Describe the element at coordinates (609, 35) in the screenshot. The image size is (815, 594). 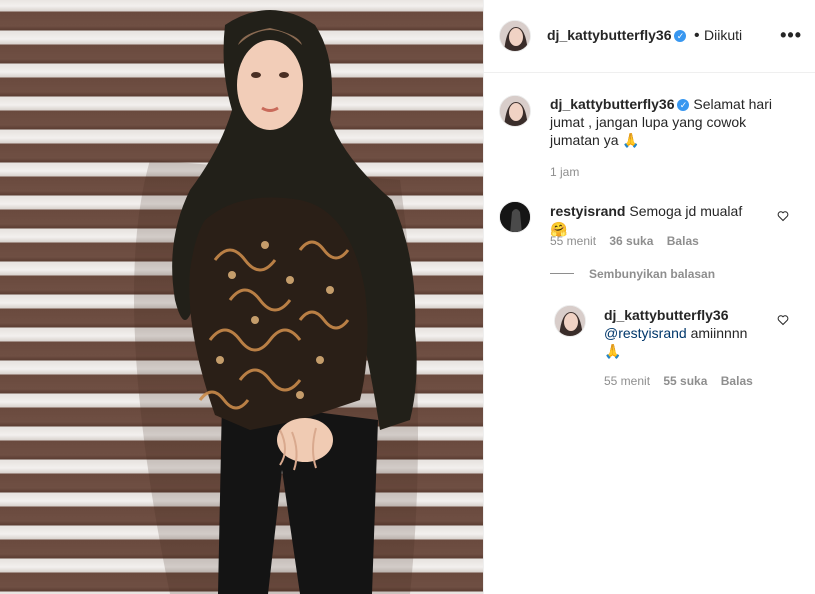
I see `author-username: dj_kattybutterfly36` at that location.